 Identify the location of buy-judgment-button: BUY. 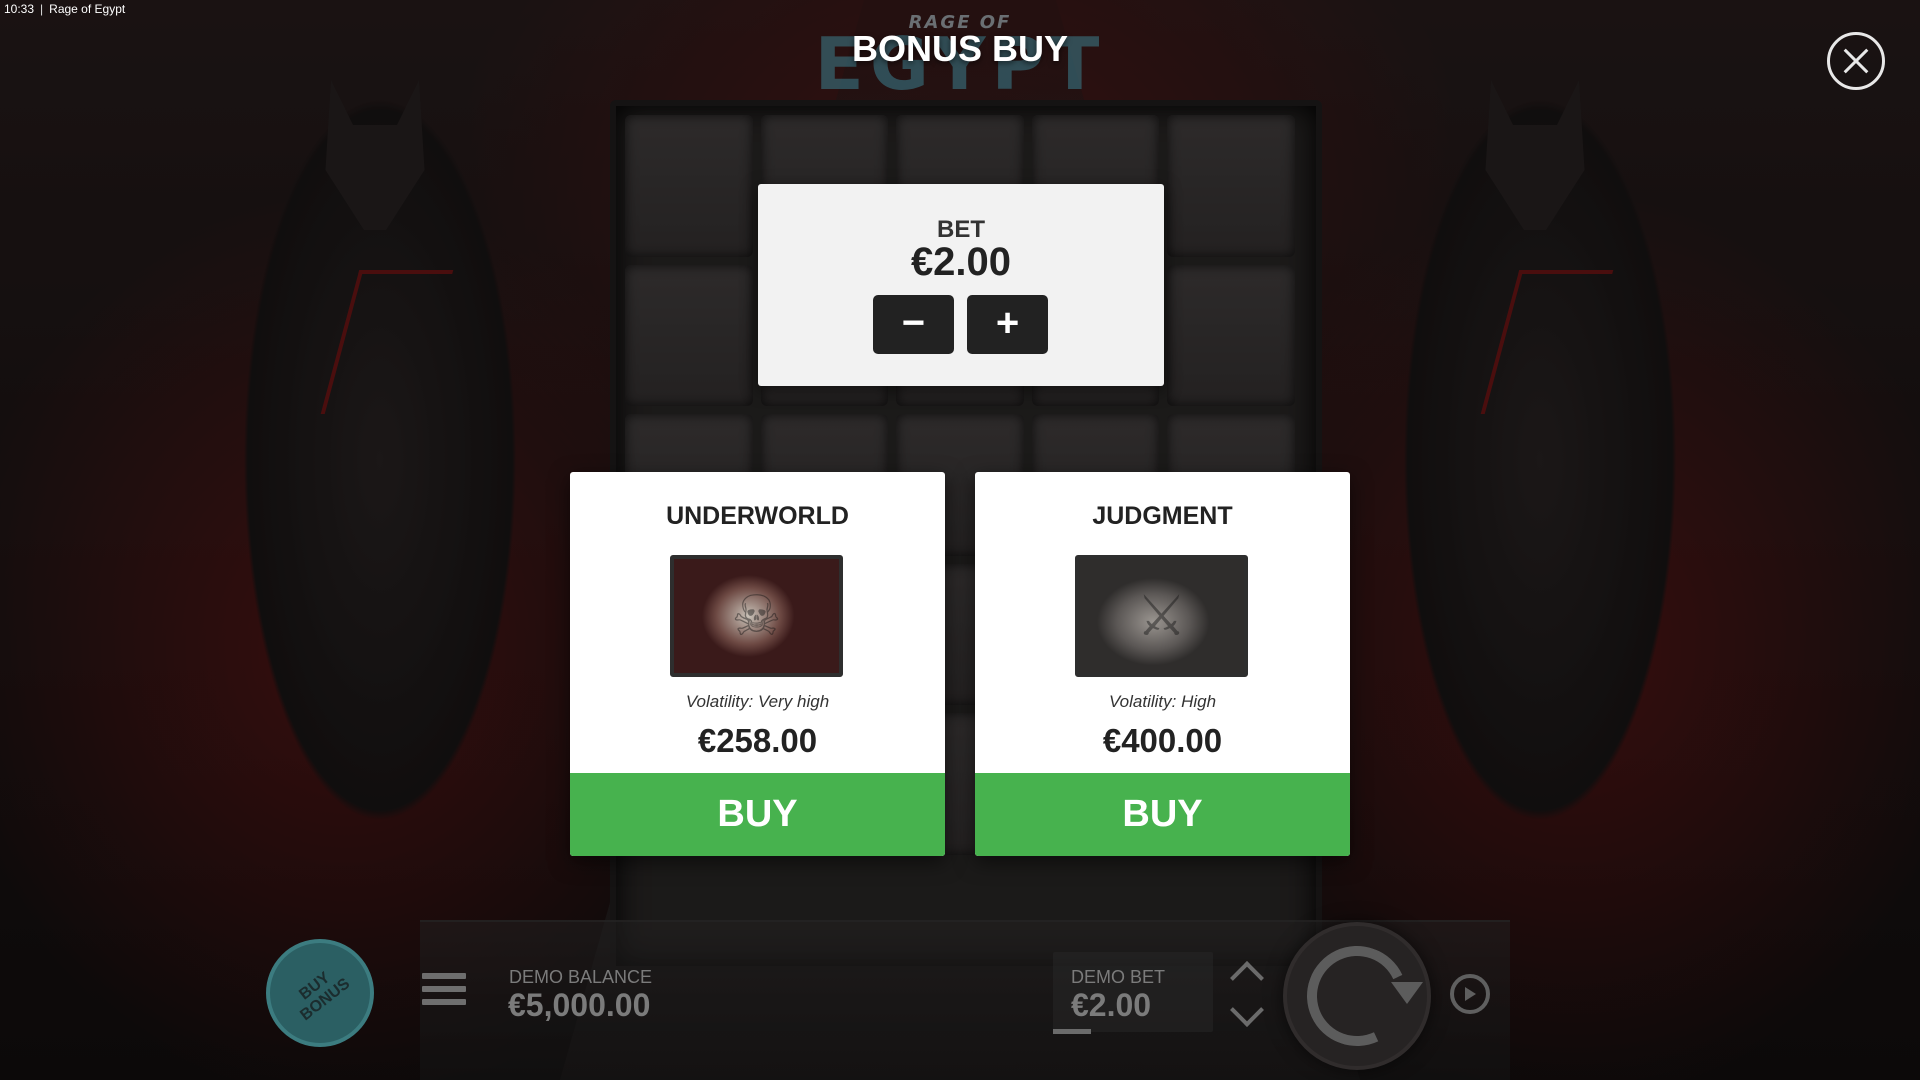
(1162, 814).